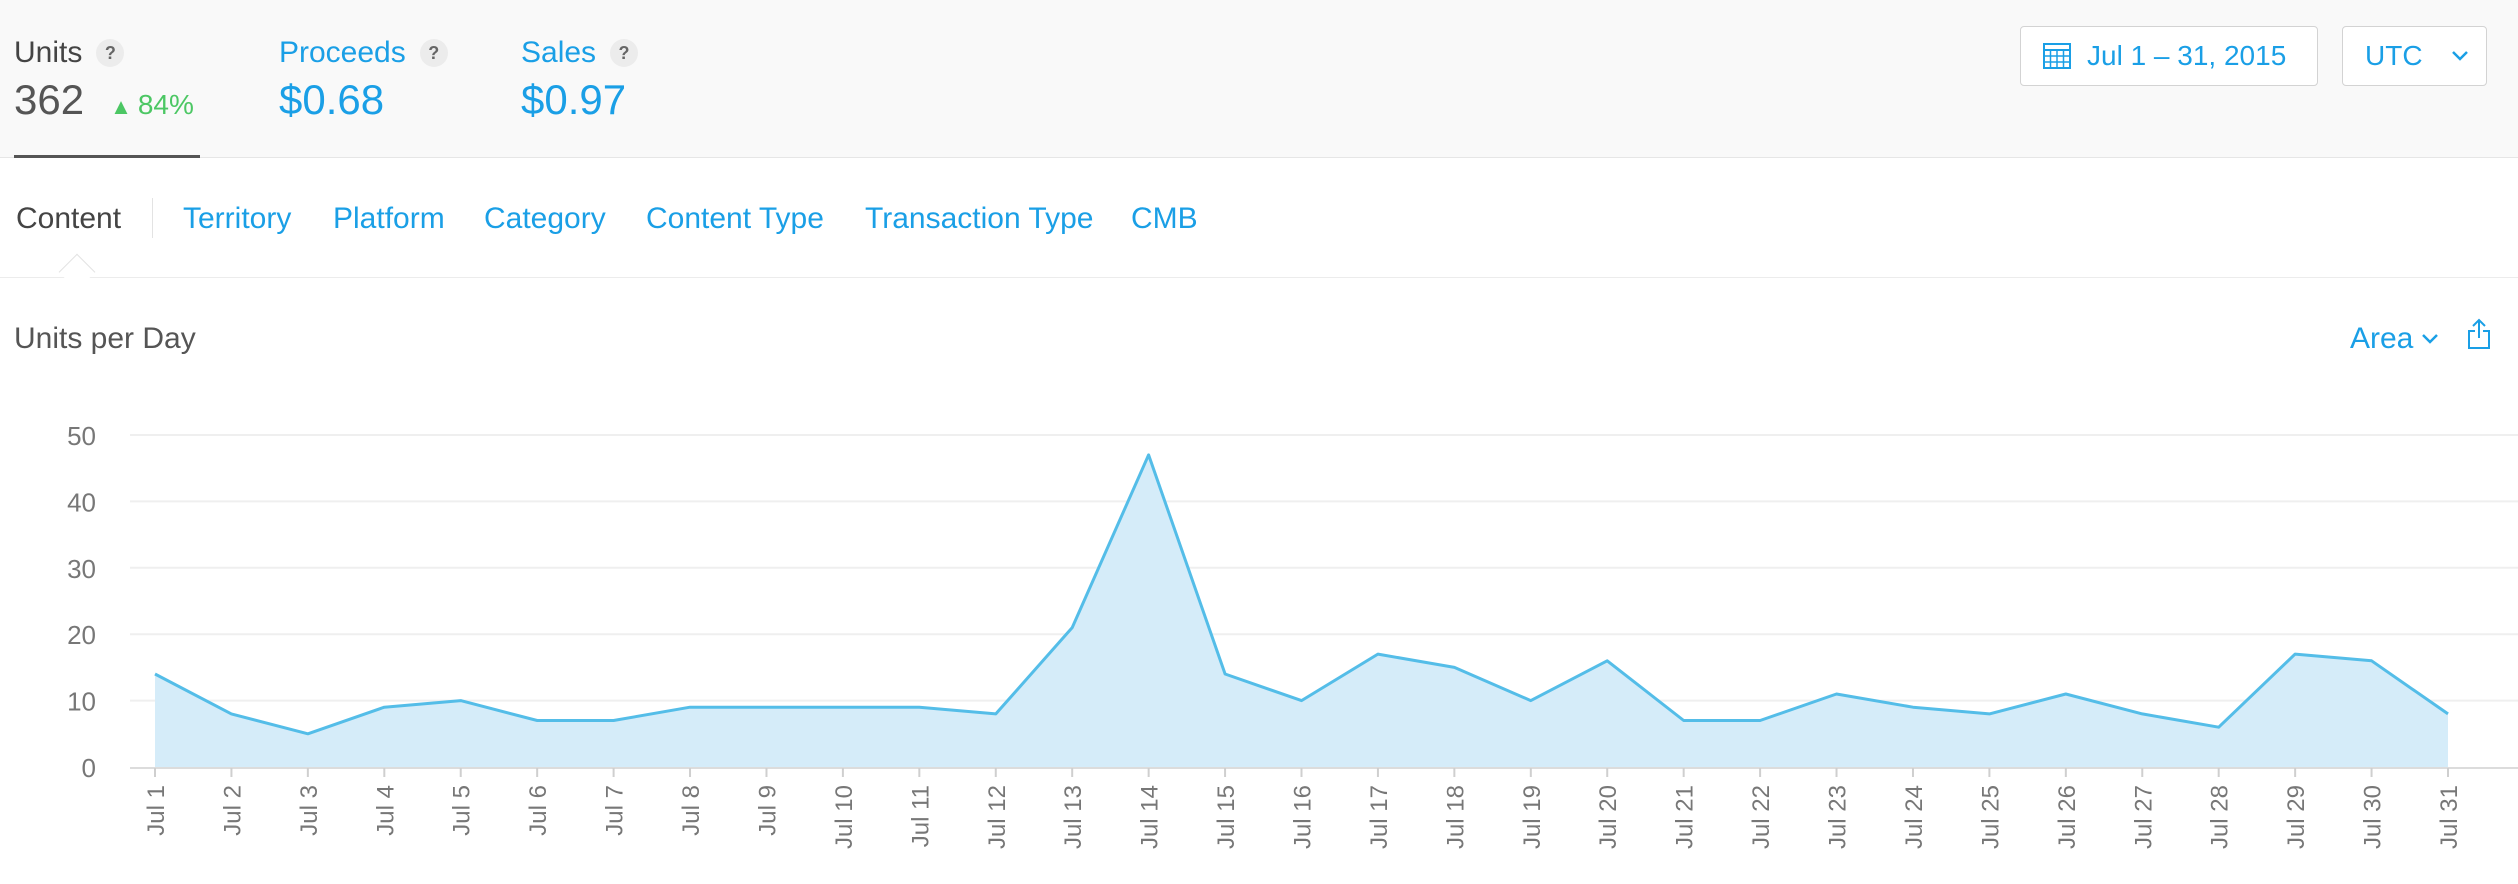 This screenshot has height=884, width=2518. Describe the element at coordinates (624, 53) in the screenshot. I see `sales-help-icon: ?` at that location.